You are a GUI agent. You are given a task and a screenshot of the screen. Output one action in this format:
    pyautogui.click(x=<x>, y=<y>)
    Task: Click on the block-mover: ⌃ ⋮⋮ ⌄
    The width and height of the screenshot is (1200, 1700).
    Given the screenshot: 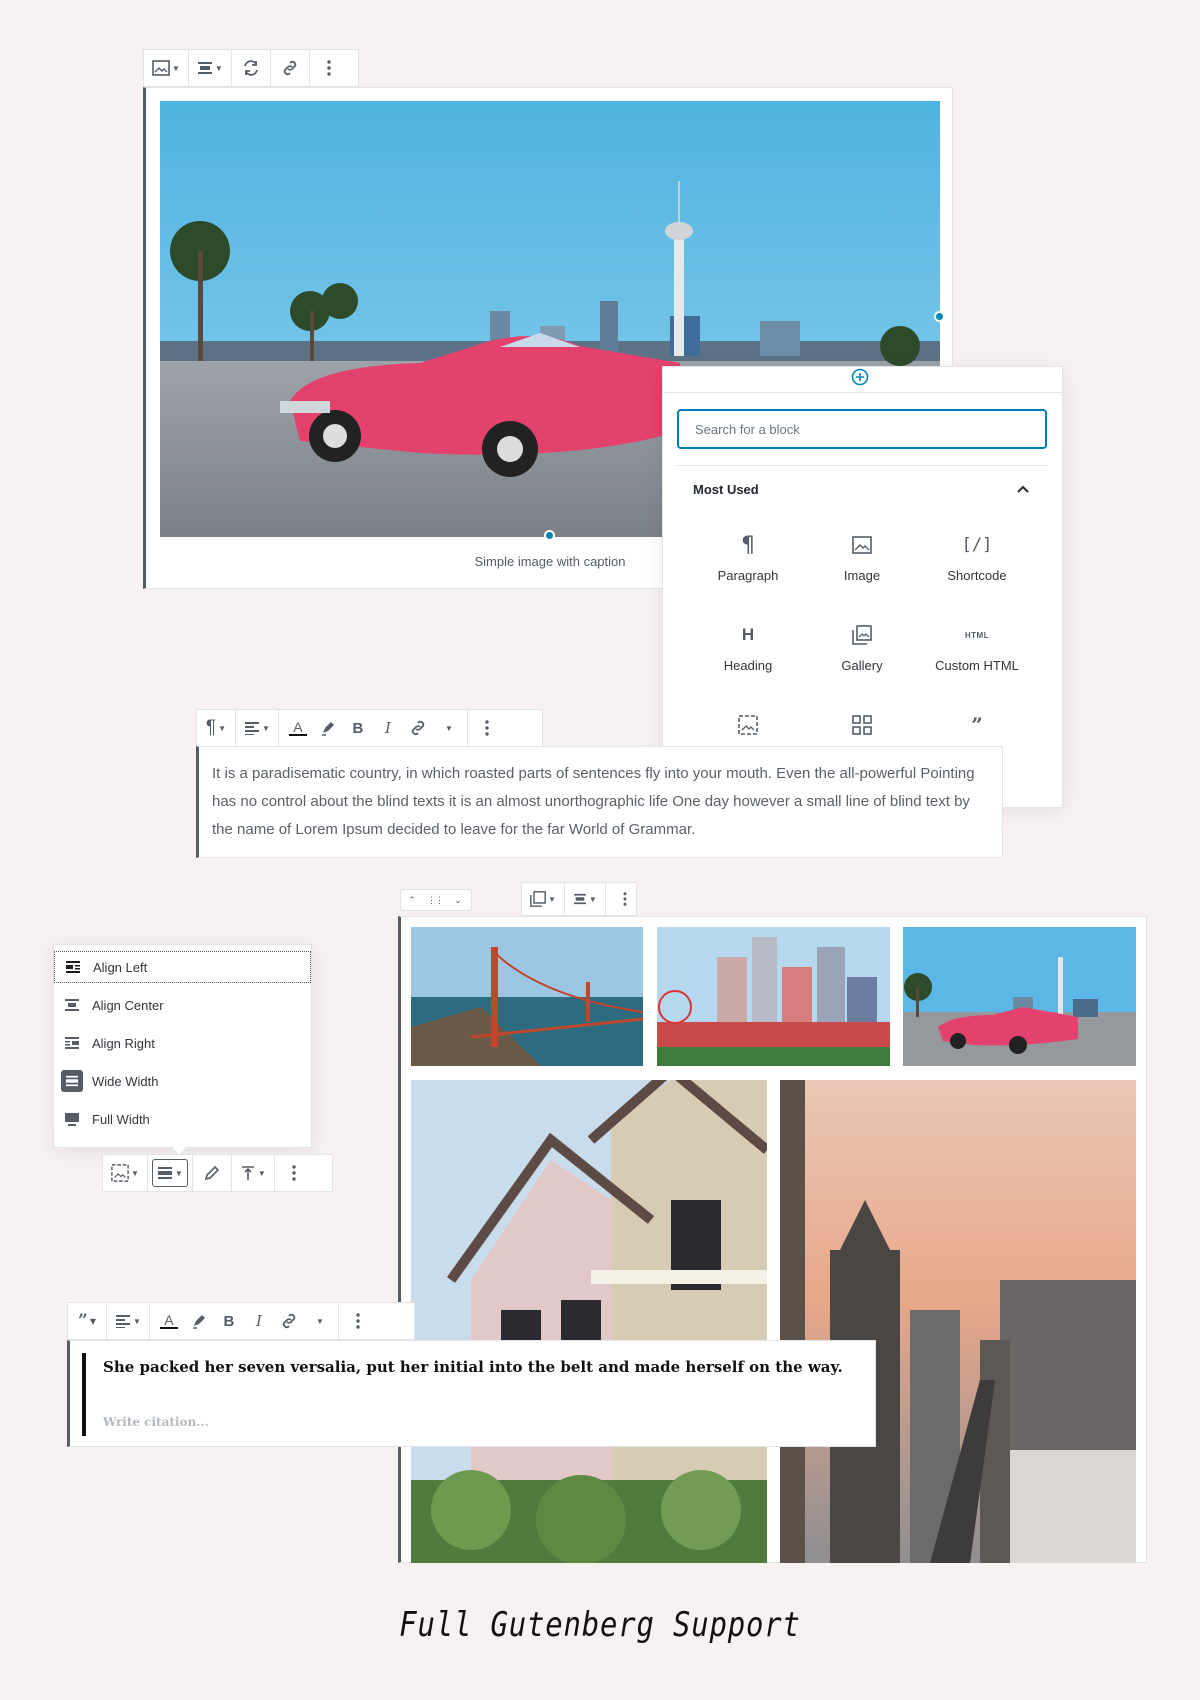 What is the action you would take?
    pyautogui.click(x=436, y=900)
    